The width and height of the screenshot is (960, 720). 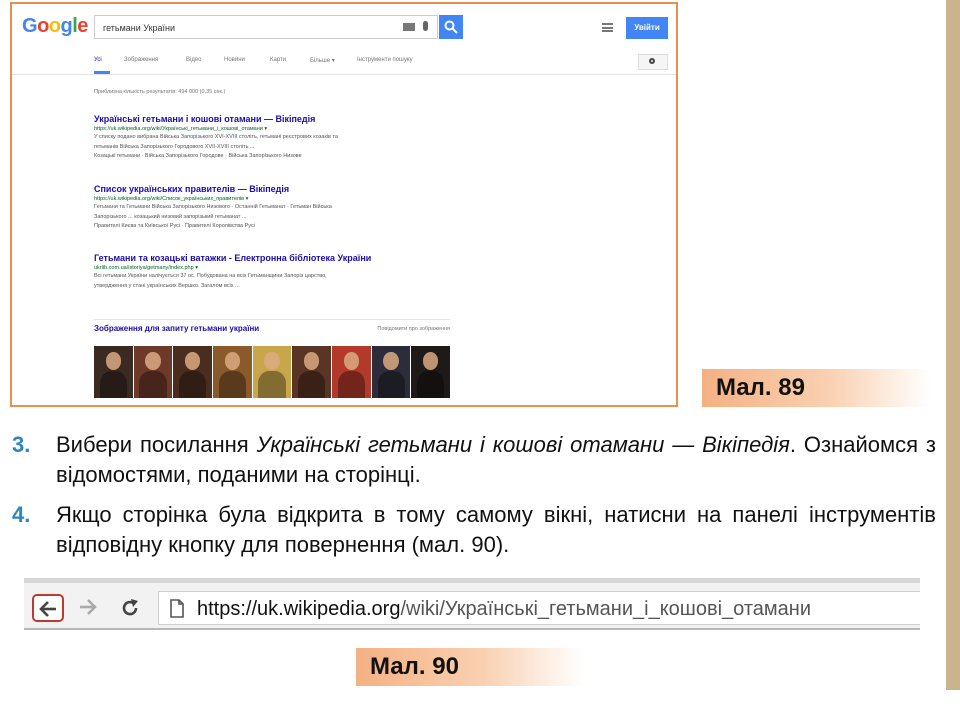 What do you see at coordinates (322, 60) in the screenshot?
I see `tab-more: Більше ▾` at bounding box center [322, 60].